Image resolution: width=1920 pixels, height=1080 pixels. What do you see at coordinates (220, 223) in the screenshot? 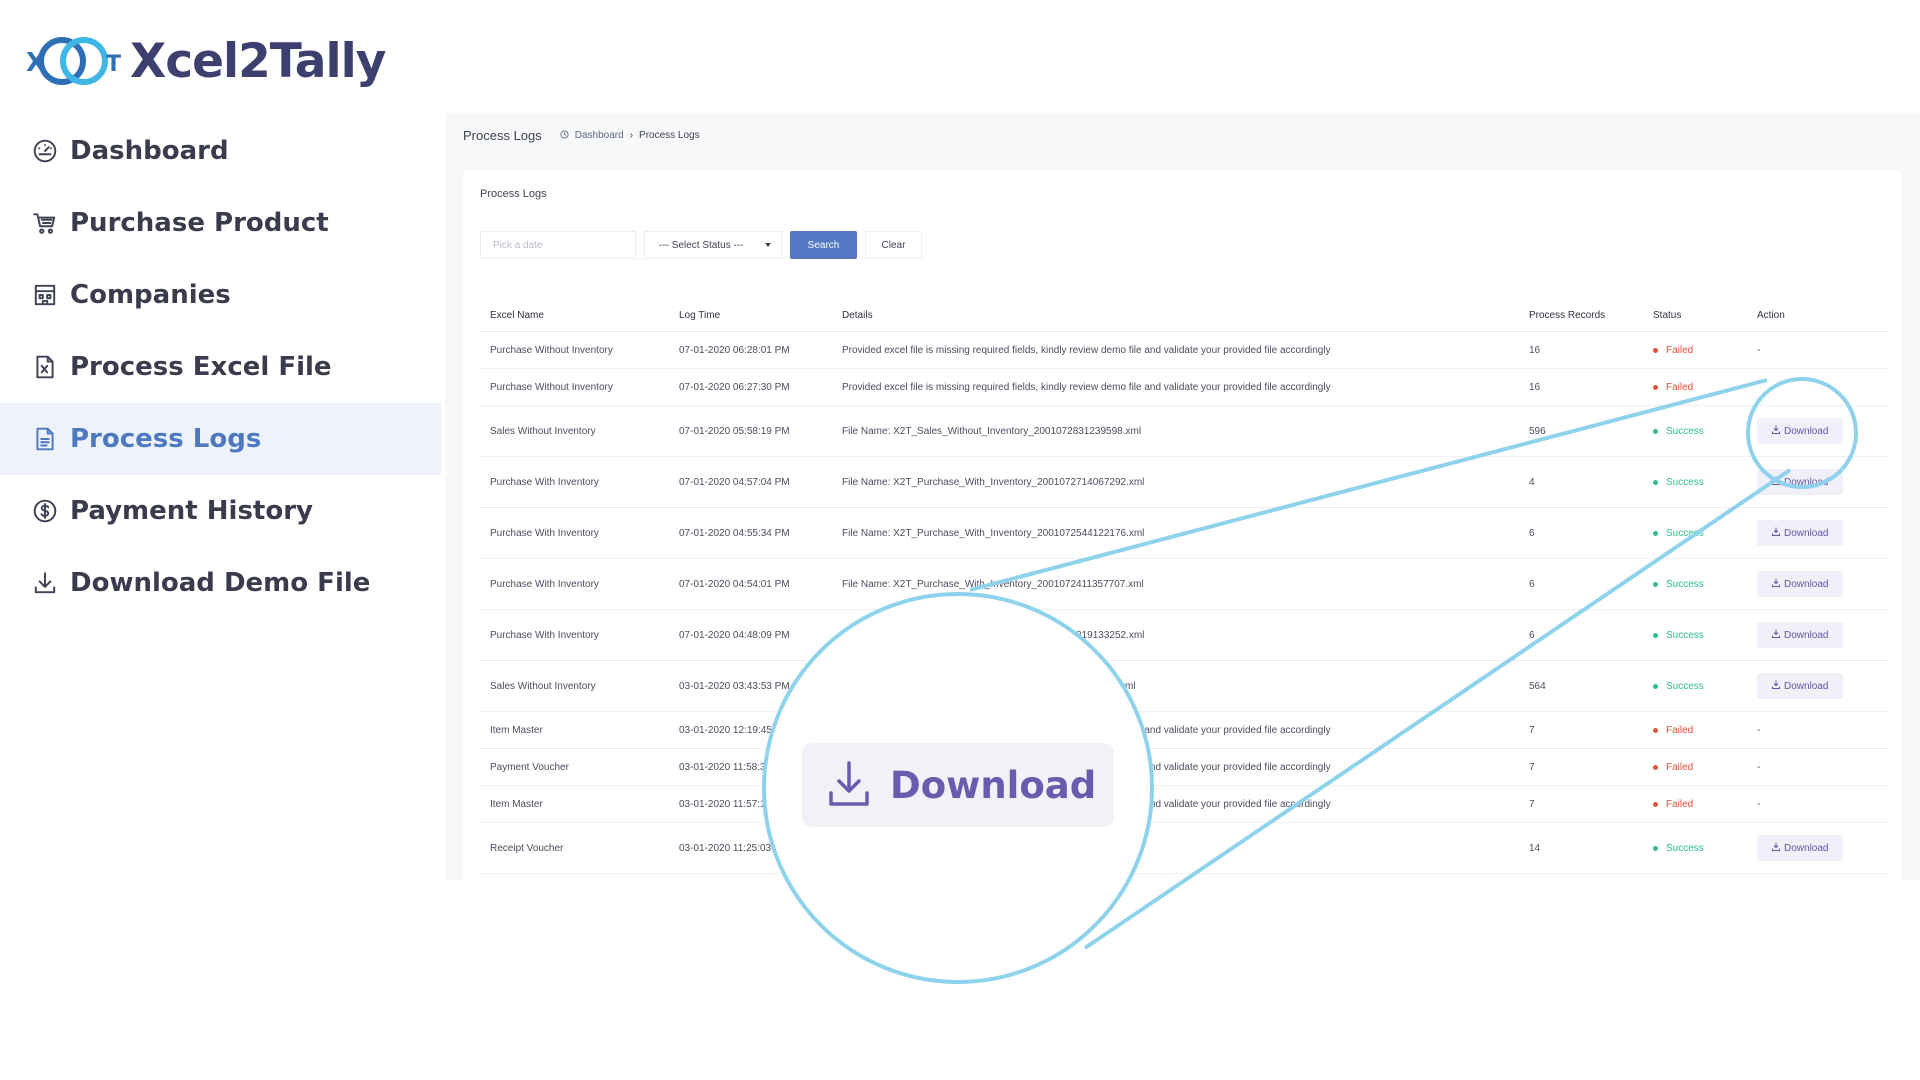
I see `sidebar-item-purchase-product: Purchase Product` at bounding box center [220, 223].